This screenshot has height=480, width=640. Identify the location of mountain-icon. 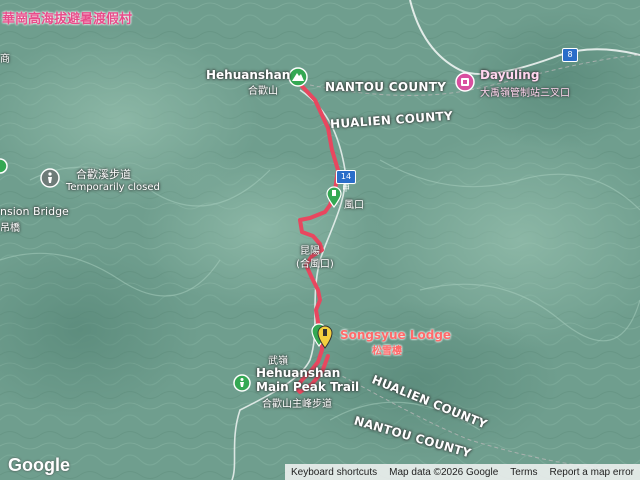
(298, 79).